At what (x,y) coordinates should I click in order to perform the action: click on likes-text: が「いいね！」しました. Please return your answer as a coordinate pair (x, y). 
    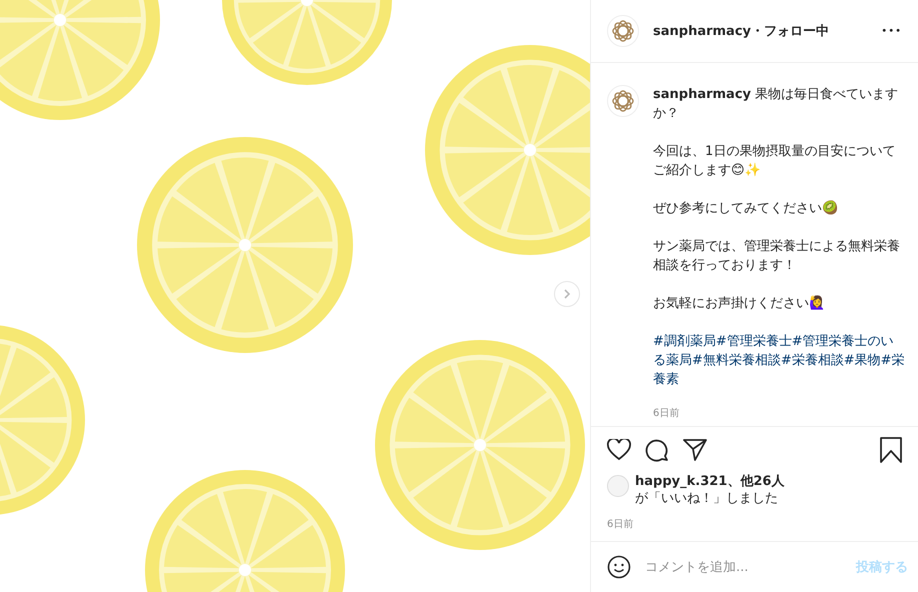
    Looking at the image, I should click on (707, 498).